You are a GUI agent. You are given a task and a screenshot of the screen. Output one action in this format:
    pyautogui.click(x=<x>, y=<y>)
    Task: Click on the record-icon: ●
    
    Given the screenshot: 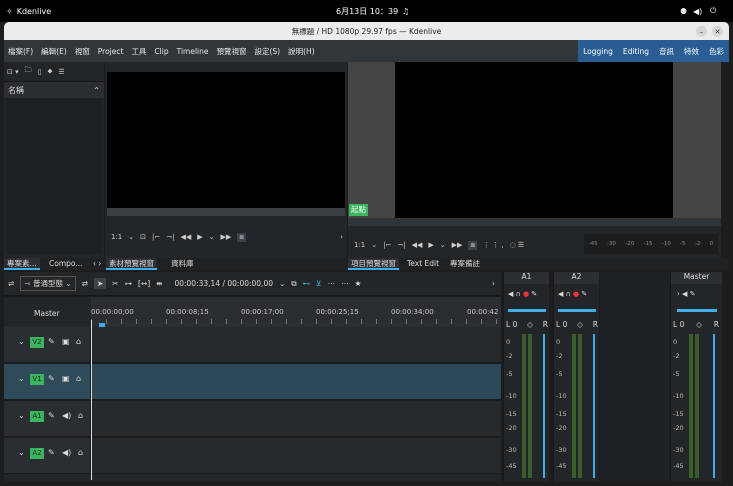 What is the action you would take?
    pyautogui.click(x=576, y=294)
    